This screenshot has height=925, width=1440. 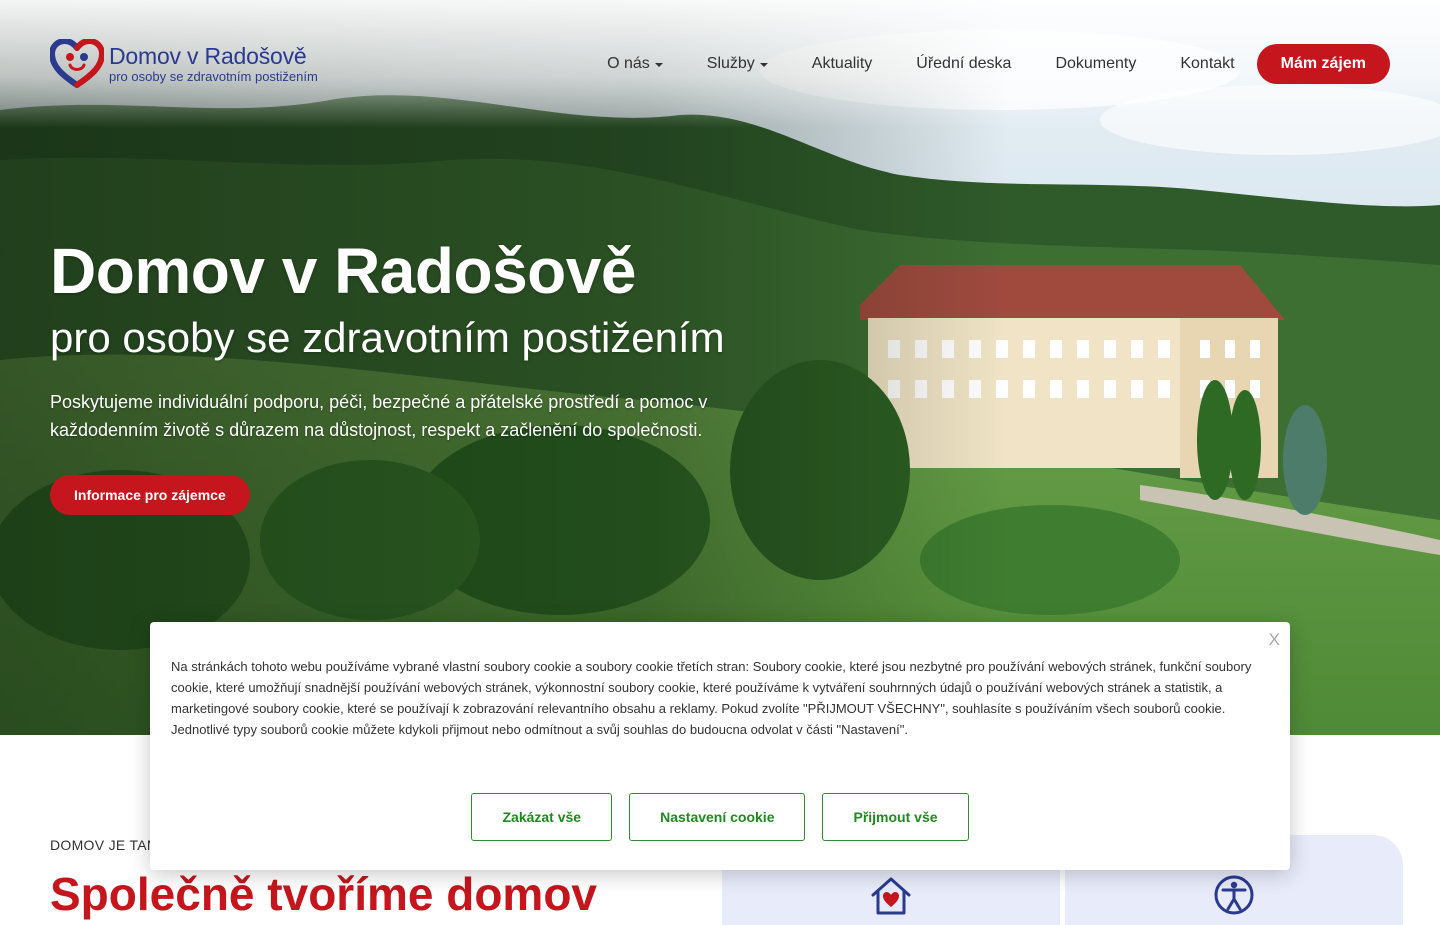 I want to click on nav-item-label: Dokumenty, so click(x=1096, y=63).